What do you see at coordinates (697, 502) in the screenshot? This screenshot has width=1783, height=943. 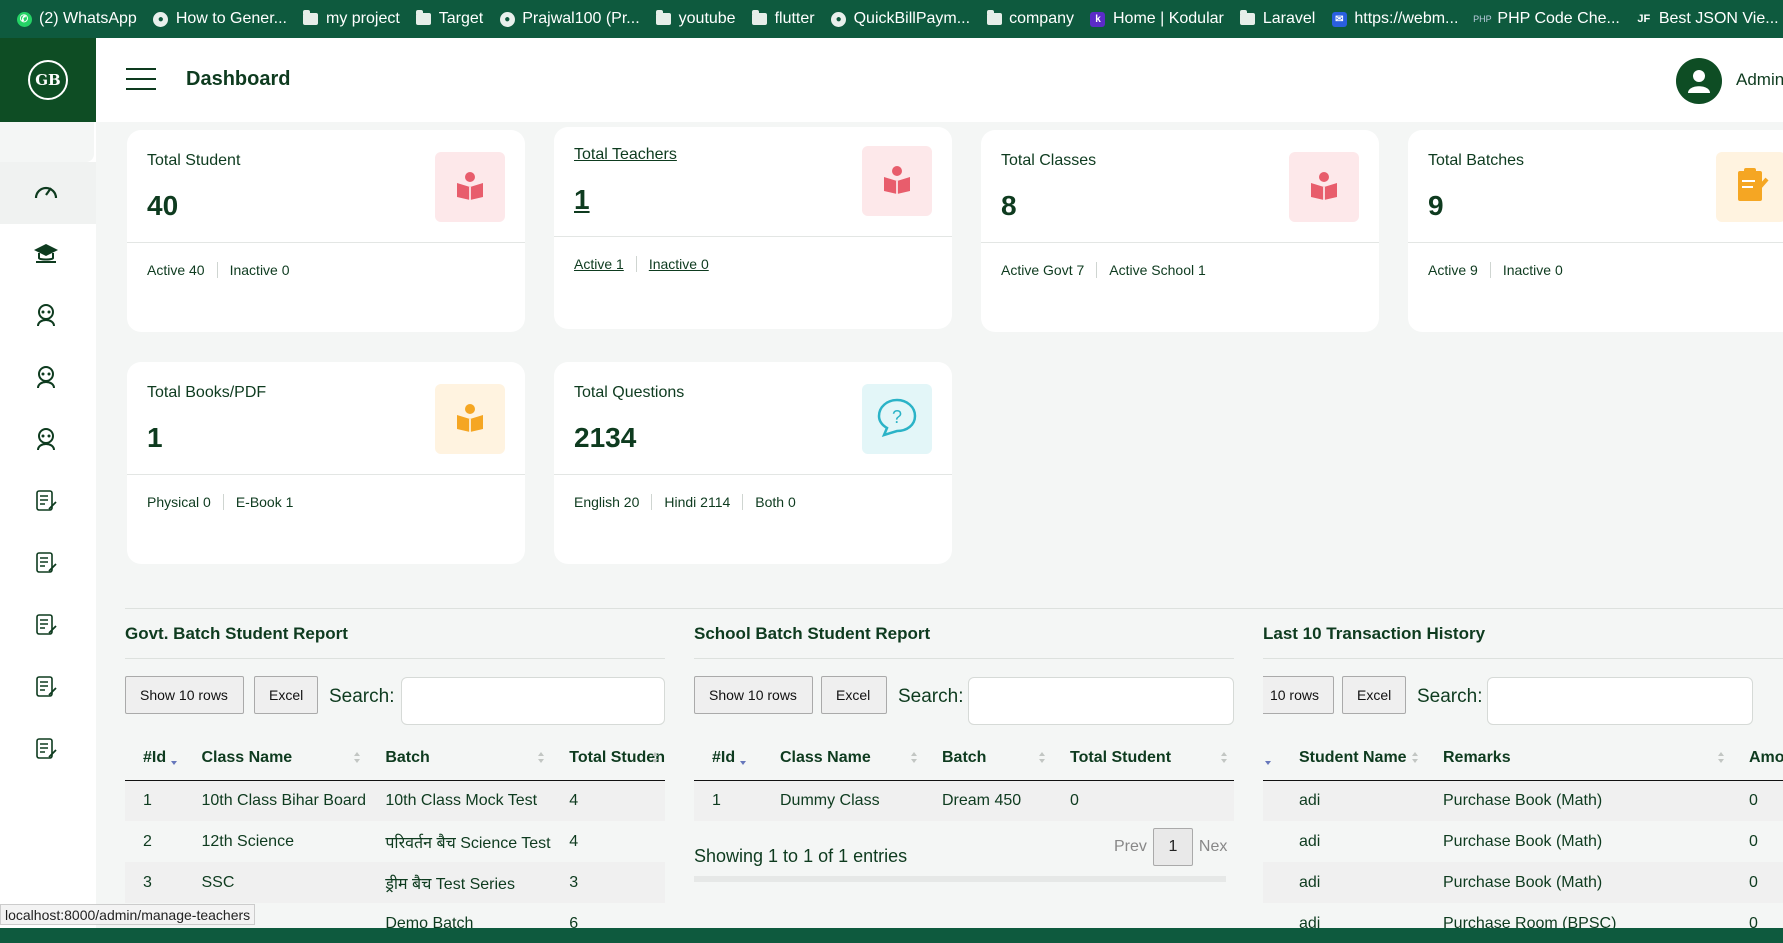 I see `card-subtotals: English 20 Hindi 2114 Both 0` at bounding box center [697, 502].